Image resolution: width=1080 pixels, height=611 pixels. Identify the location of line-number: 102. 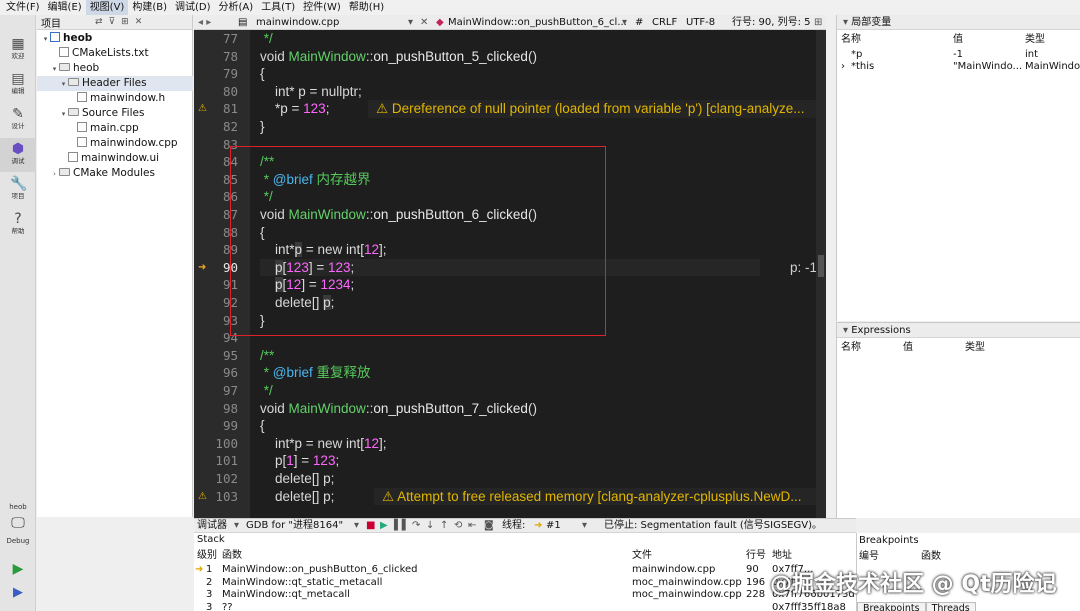
(216, 479).